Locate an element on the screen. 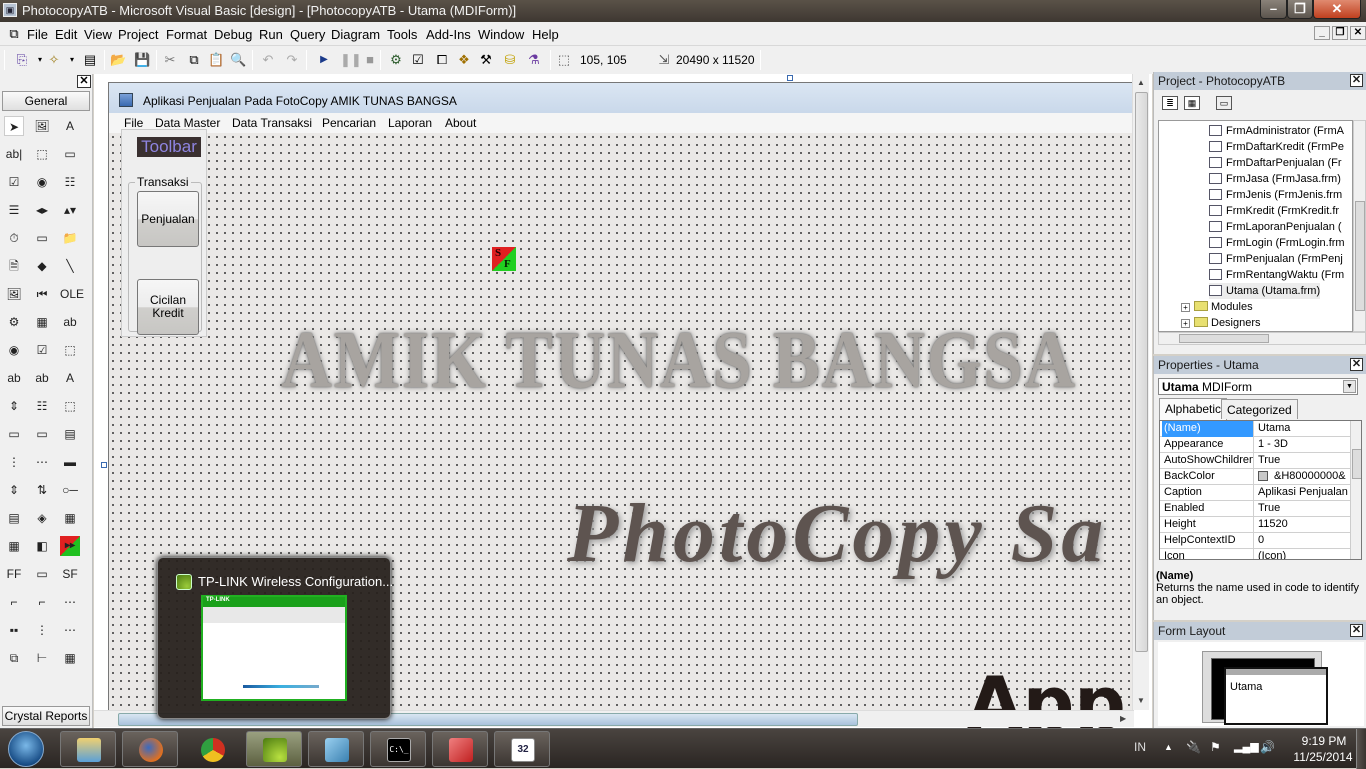 The height and width of the screenshot is (769, 1366). scroll-right-icon: ▶ is located at coordinates (1123, 718).